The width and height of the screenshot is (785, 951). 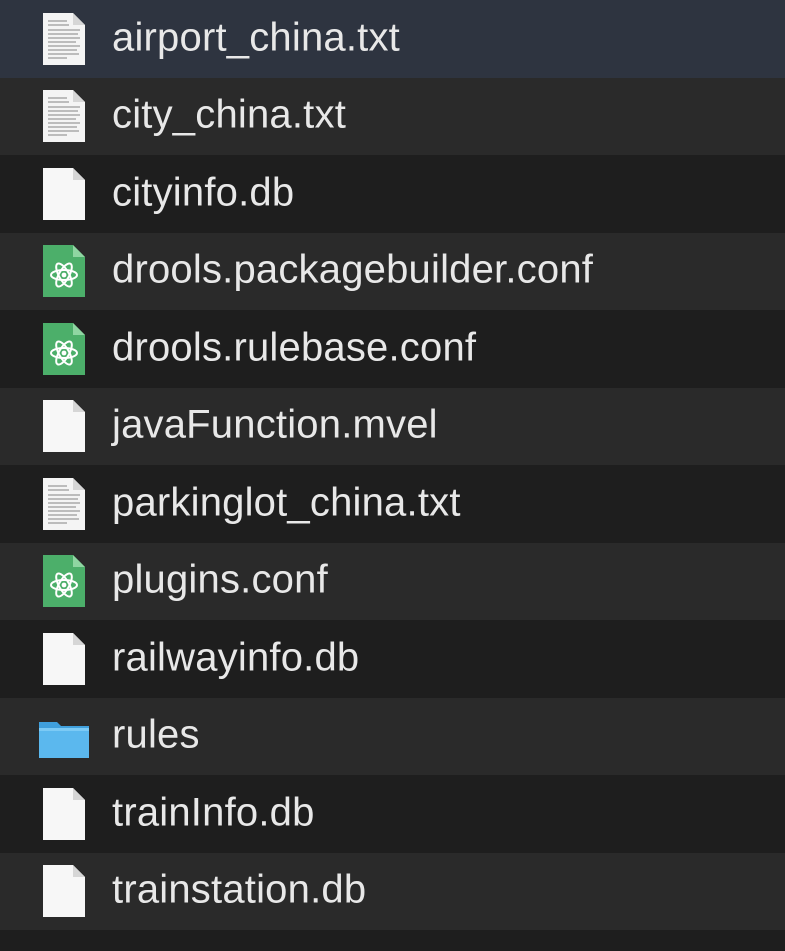 I want to click on folder-name: rules, so click(x=156, y=734).